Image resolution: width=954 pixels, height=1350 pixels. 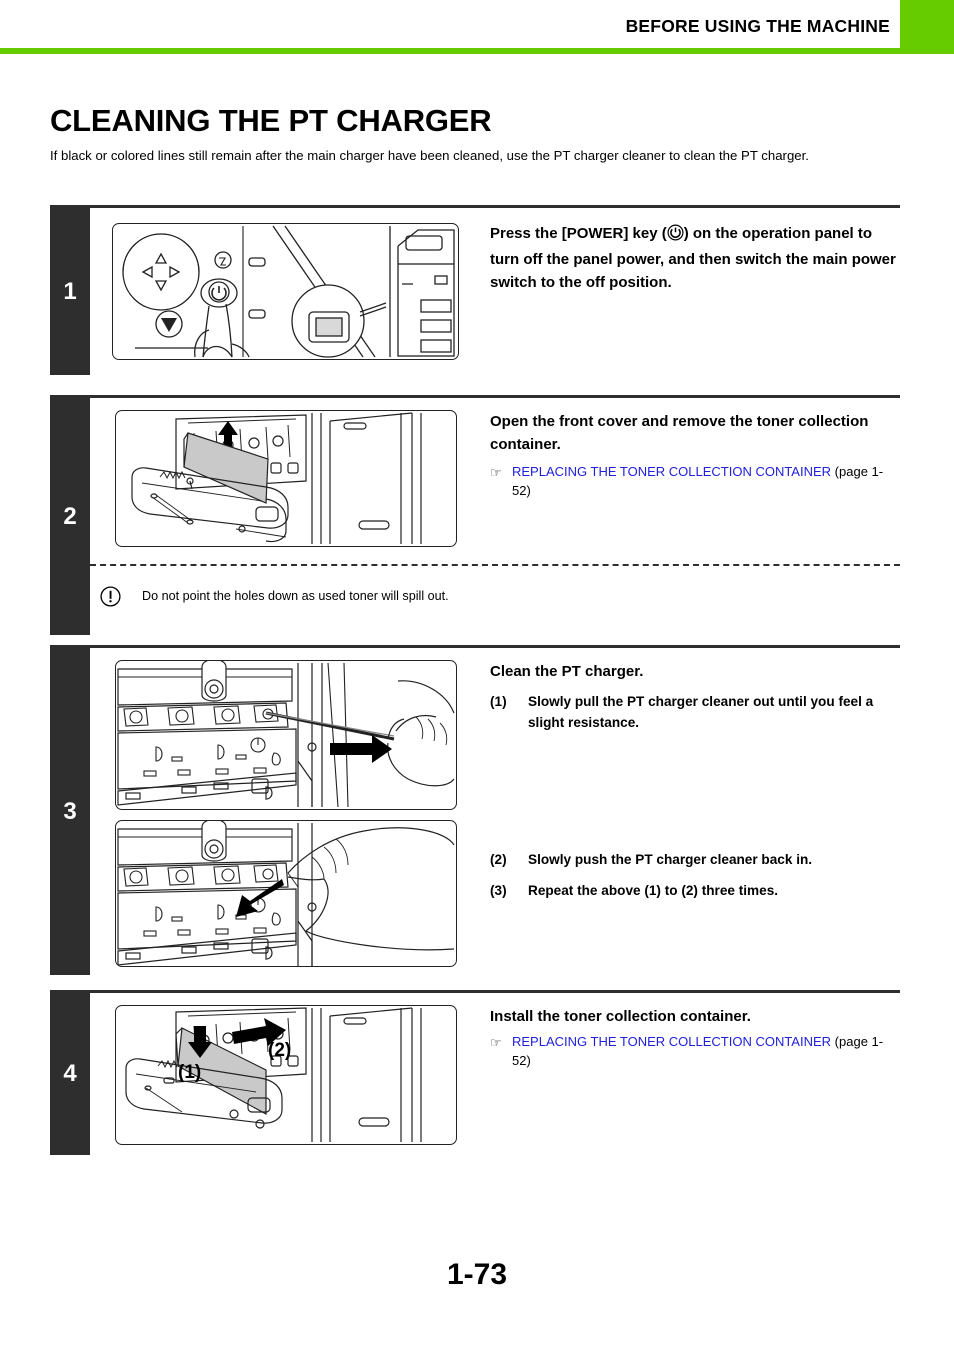 I want to click on power-icon, so click(x=675, y=236).